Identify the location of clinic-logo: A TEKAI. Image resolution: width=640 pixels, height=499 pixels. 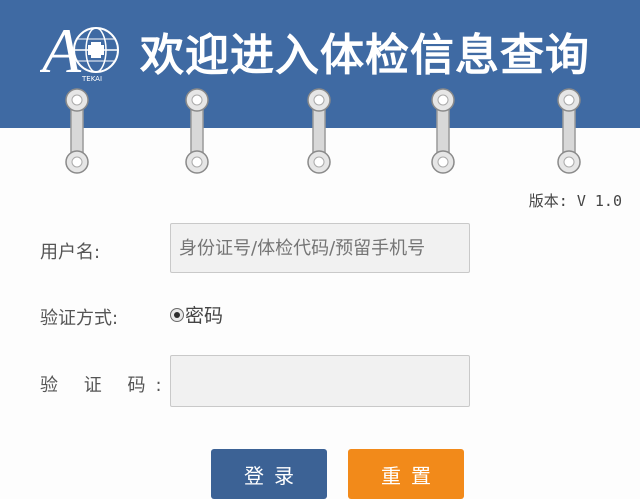
(79, 49).